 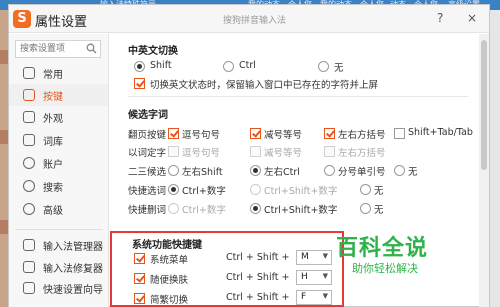 I want to click on gear-icon, so click(x=29, y=209).